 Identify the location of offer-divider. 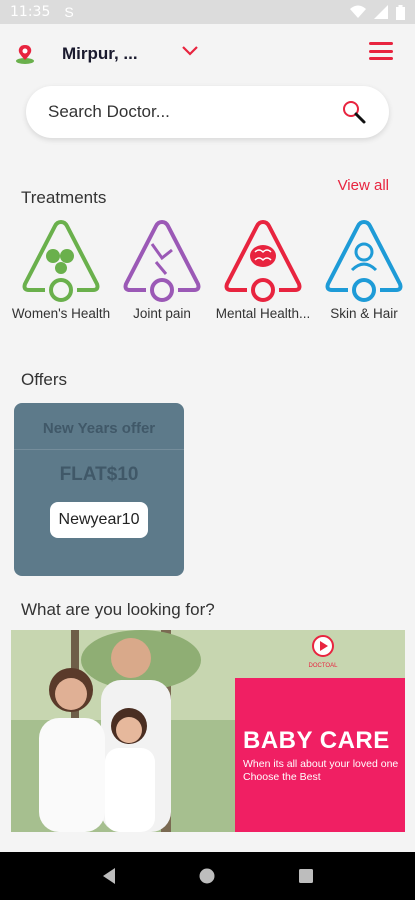
(99, 449).